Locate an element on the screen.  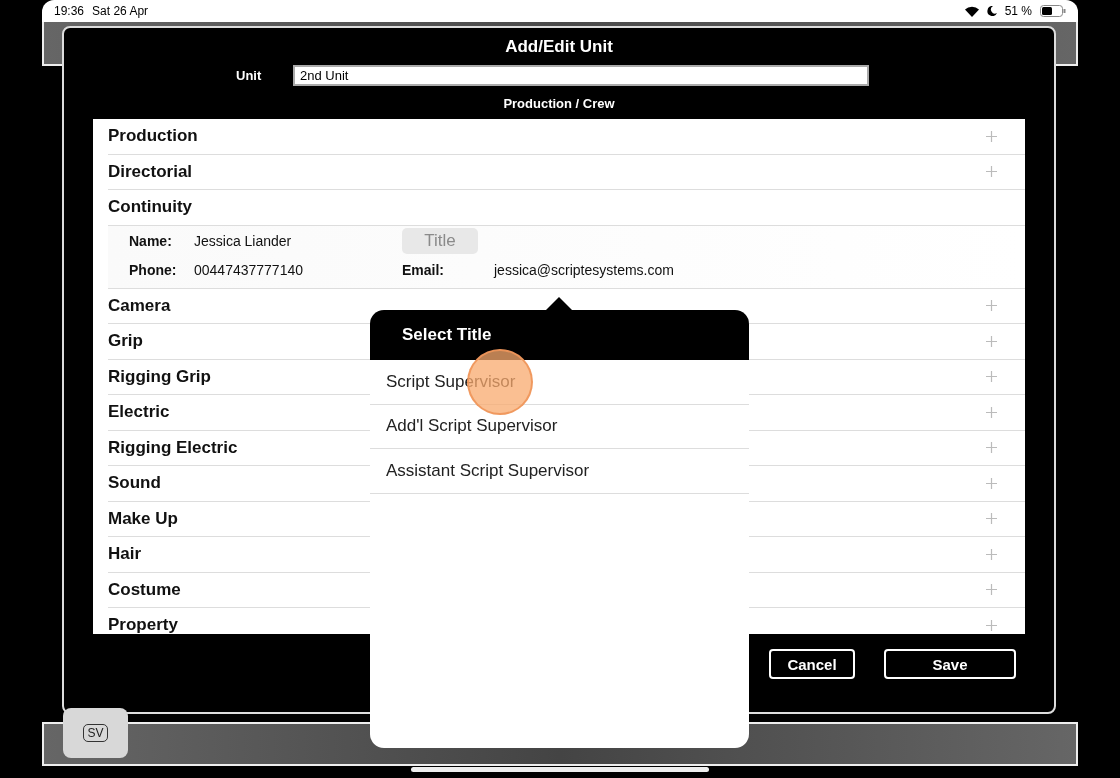
dock-button: SV is located at coordinates (95, 733).